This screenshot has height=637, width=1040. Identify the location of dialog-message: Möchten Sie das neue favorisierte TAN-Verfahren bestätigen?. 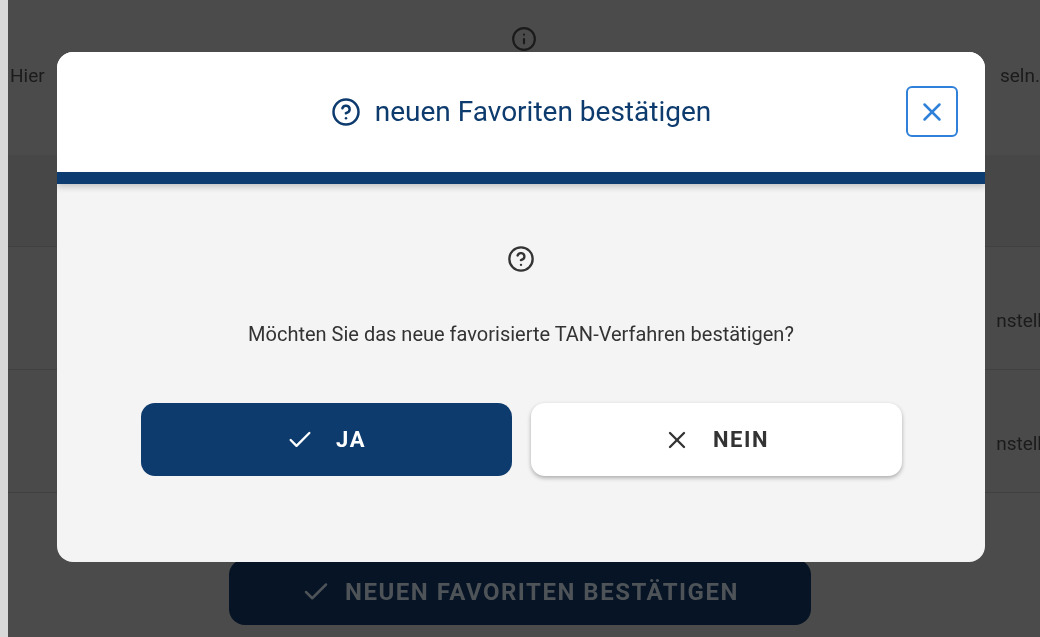
(521, 334).